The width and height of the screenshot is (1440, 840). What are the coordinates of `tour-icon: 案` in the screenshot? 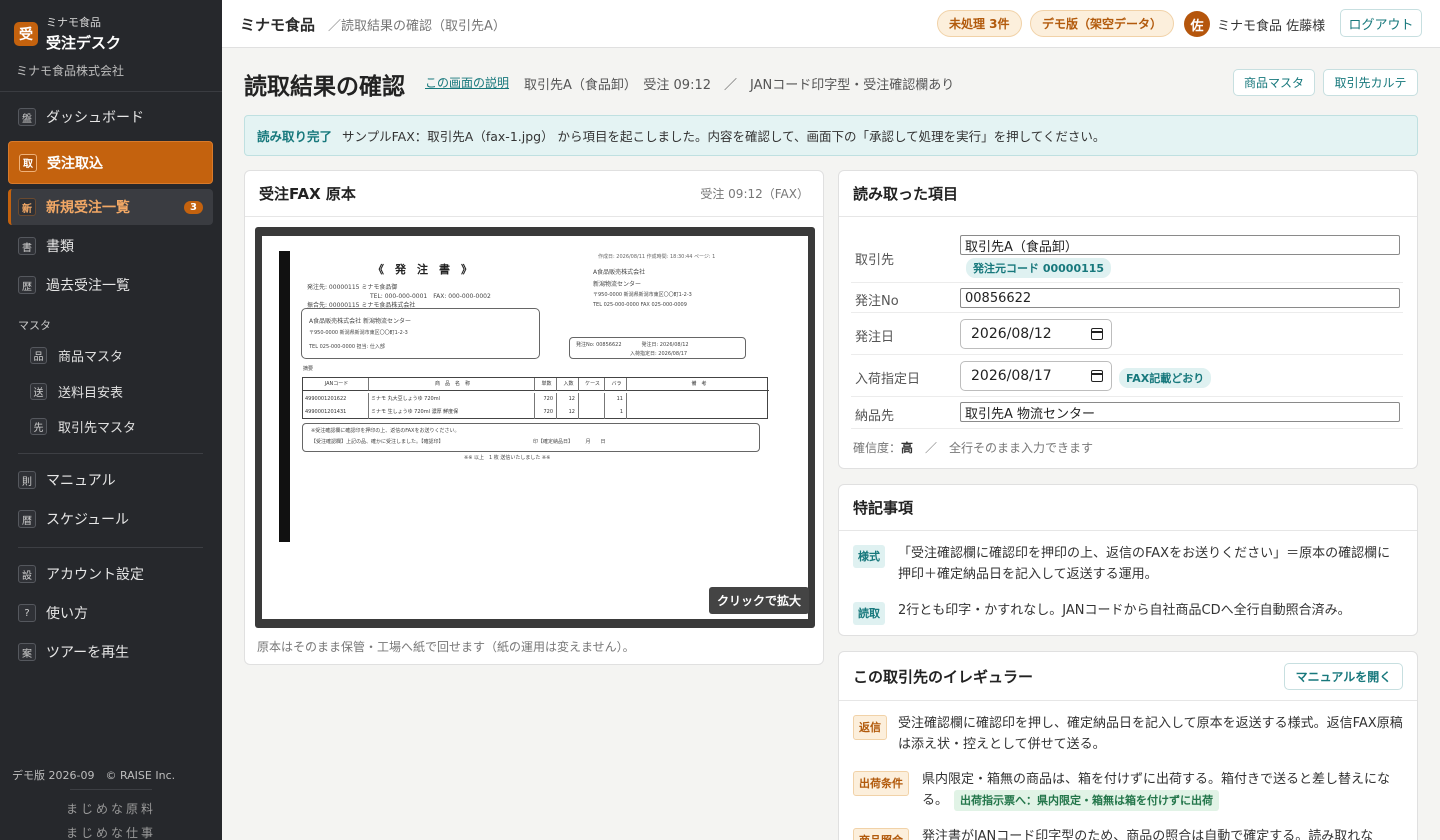 It's located at (27, 652).